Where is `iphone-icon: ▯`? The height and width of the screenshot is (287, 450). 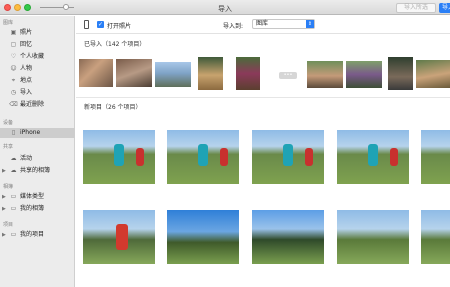
iphone-icon: ▯ is located at coordinates (13, 132).